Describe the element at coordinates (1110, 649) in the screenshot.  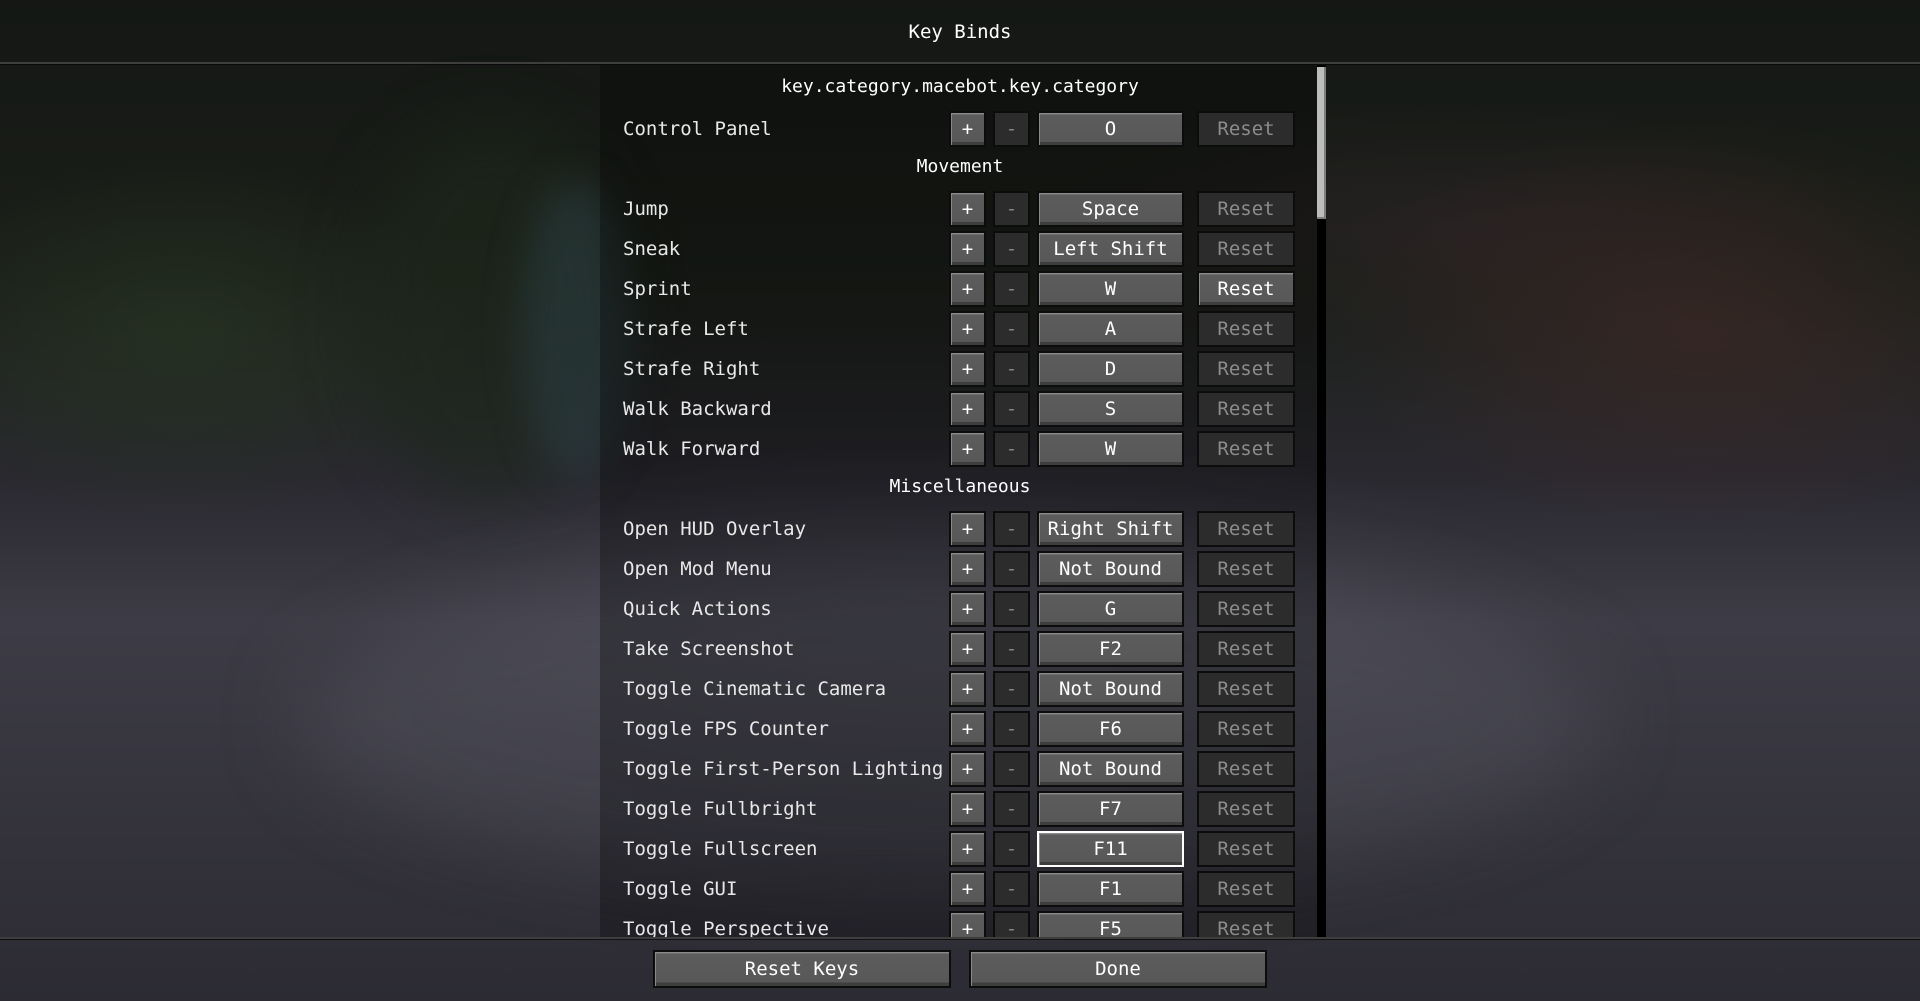
I see `key-binding-button: F2` at that location.